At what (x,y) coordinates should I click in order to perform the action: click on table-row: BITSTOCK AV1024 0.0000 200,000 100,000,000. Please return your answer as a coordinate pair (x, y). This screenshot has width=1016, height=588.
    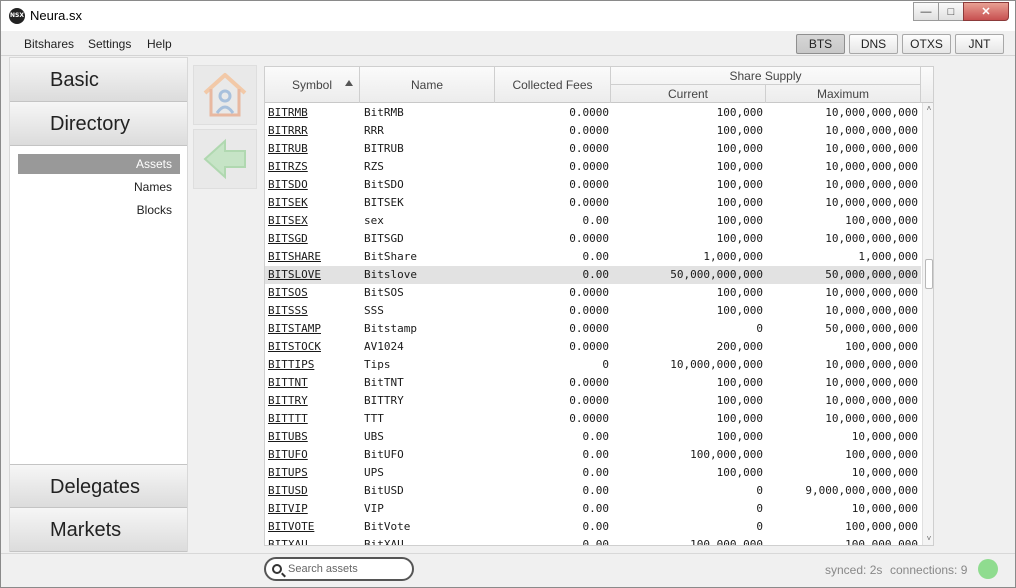
    Looking at the image, I should click on (593, 347).